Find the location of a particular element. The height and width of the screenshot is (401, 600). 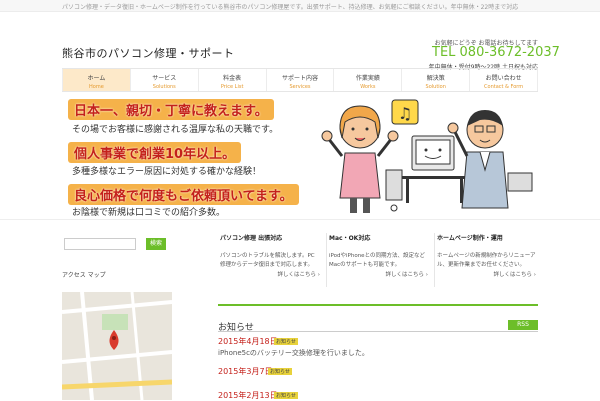

computer-illustration is located at coordinates (427, 173).